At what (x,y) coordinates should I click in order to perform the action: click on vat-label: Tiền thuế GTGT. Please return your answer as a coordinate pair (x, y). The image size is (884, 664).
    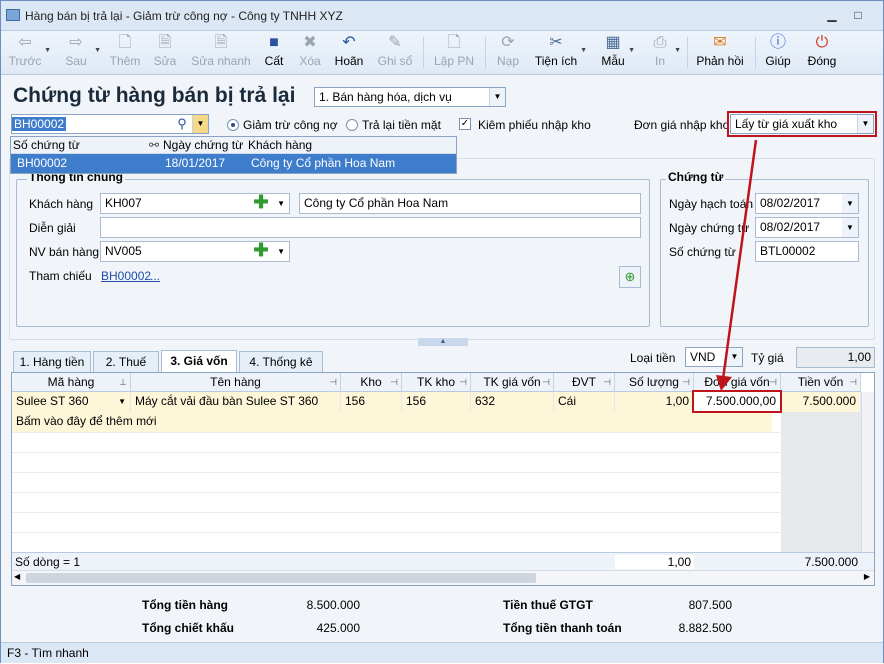
    Looking at the image, I should click on (548, 605).